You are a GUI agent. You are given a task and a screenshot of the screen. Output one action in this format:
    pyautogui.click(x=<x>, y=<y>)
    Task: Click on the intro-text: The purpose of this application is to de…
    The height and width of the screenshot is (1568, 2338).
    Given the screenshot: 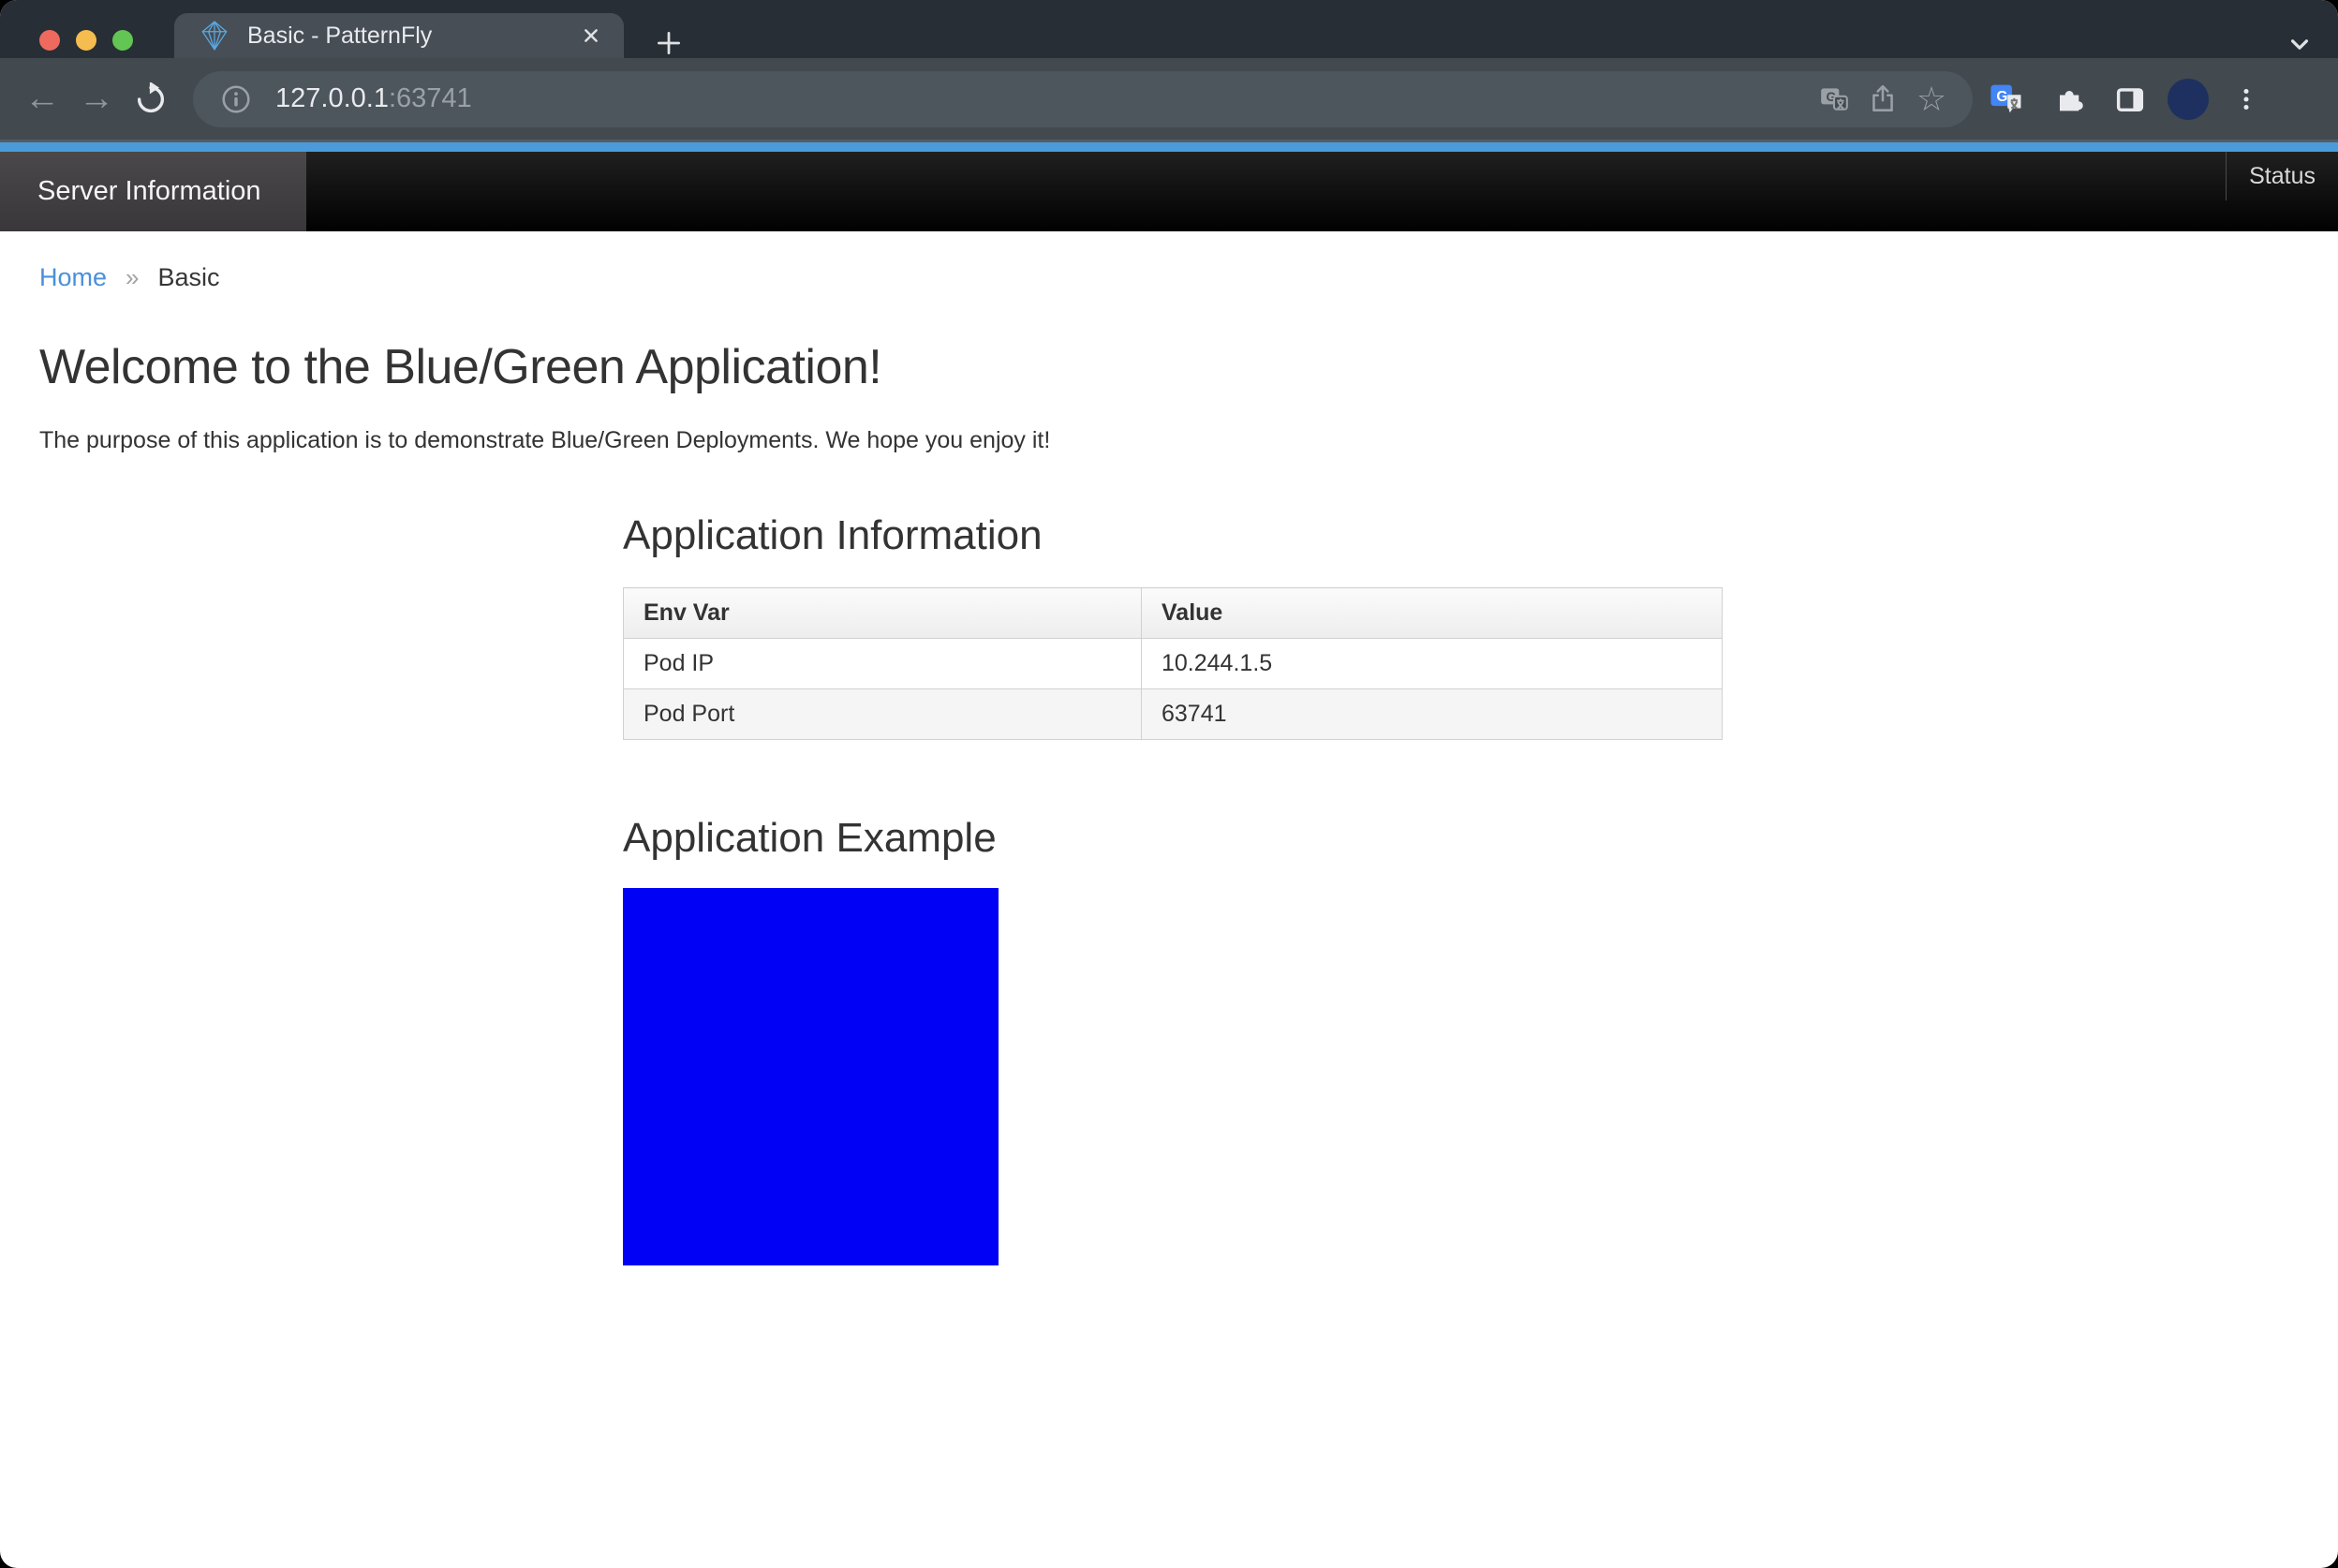 What is the action you would take?
    pyautogui.click(x=545, y=440)
    